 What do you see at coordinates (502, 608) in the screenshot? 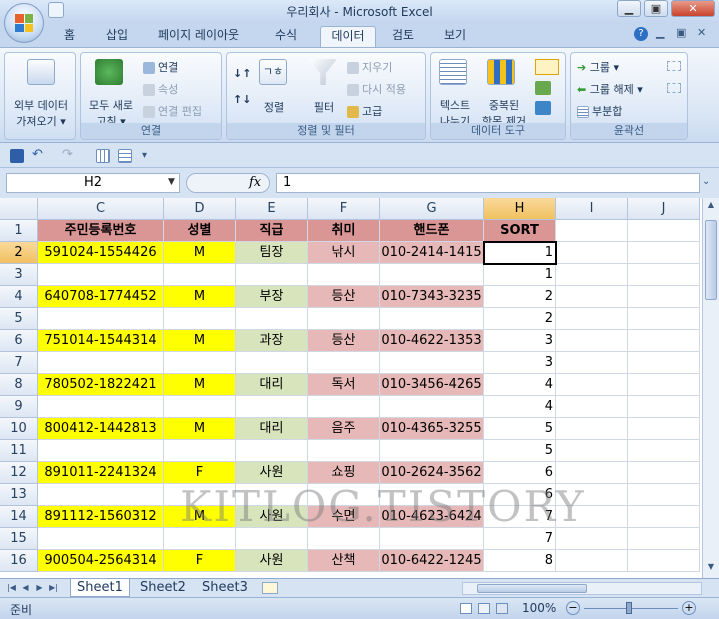
I see `page-break-view-icon` at bounding box center [502, 608].